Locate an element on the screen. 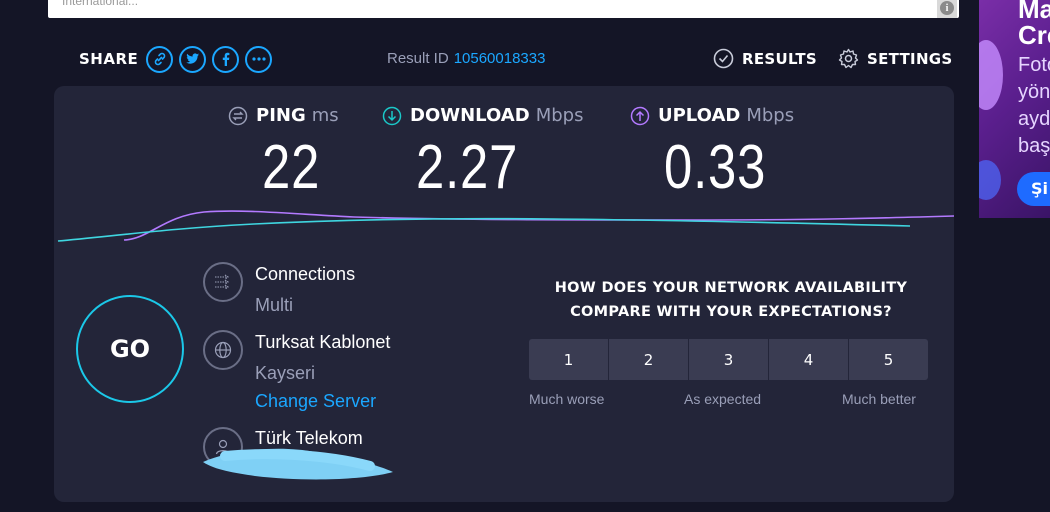  ping-metric: PING ms 22 is located at coordinates (283, 154).